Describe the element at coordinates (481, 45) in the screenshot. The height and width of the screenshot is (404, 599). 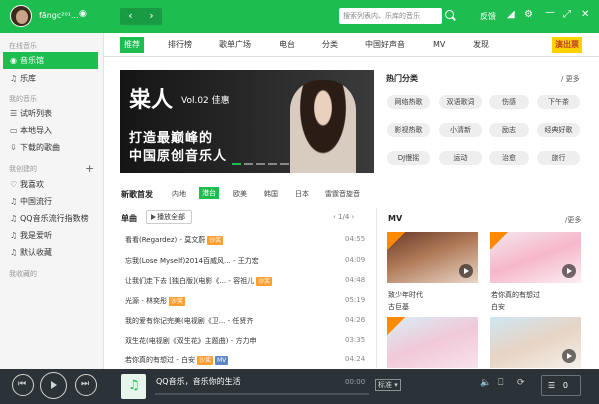
I see `tab-discover: 发现` at that location.